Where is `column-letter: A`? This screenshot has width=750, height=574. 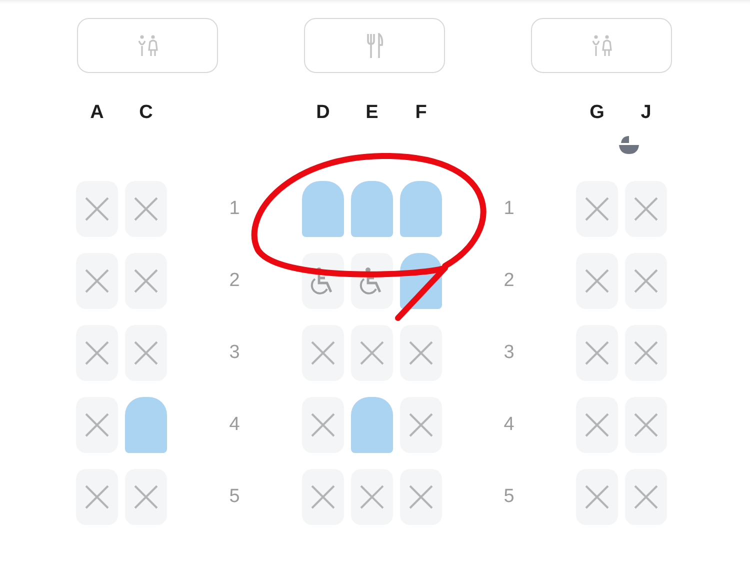 column-letter: A is located at coordinates (97, 113).